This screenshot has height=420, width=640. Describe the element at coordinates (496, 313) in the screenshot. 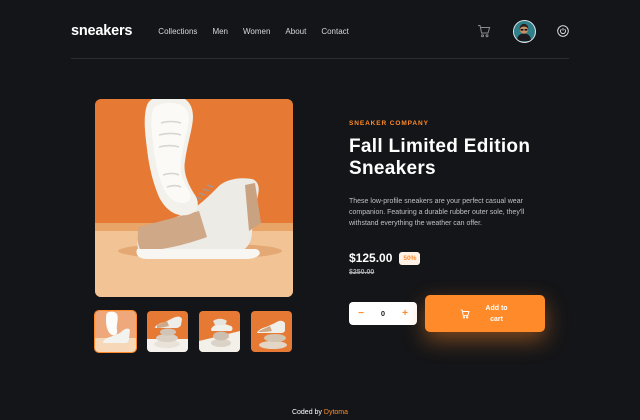

I see `add-to-cart-label: Add to cart` at that location.